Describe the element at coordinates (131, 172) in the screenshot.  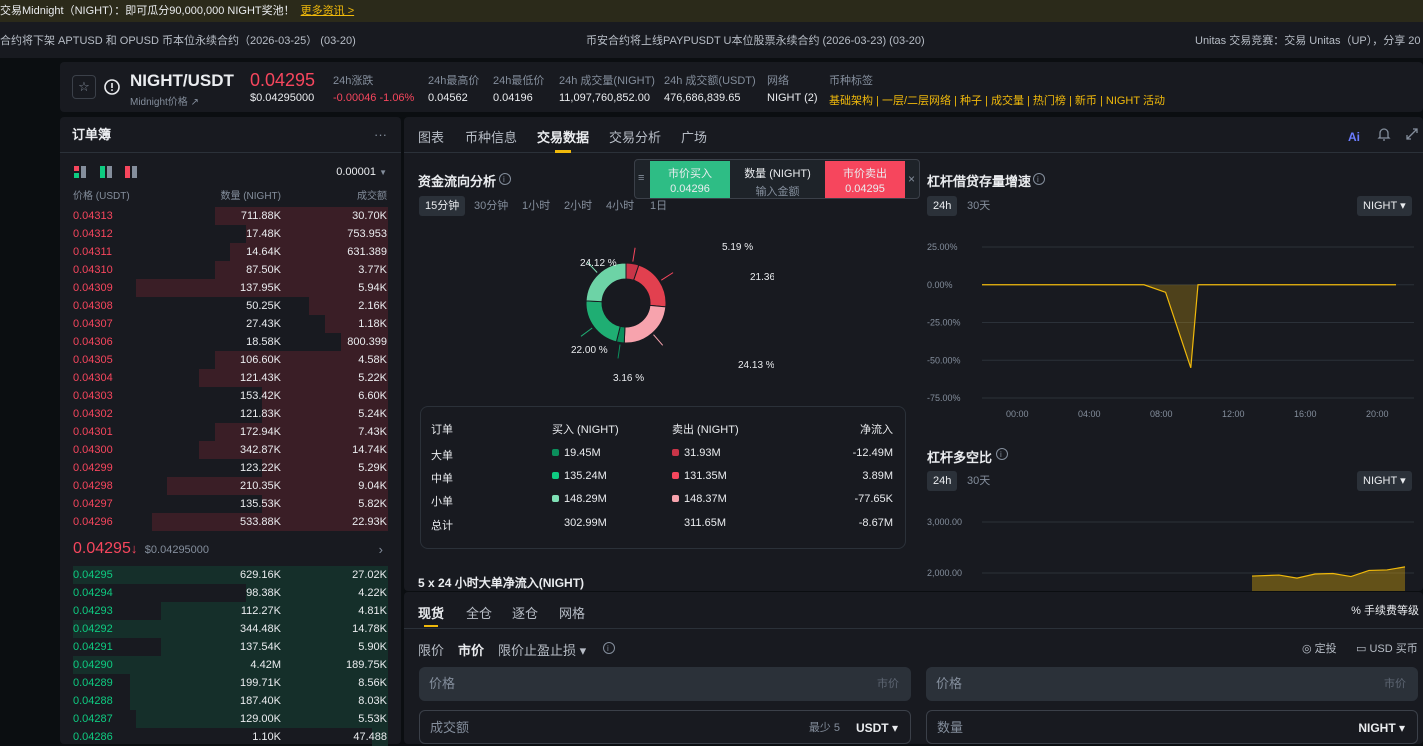
I see `asks-only-view-icon` at that location.